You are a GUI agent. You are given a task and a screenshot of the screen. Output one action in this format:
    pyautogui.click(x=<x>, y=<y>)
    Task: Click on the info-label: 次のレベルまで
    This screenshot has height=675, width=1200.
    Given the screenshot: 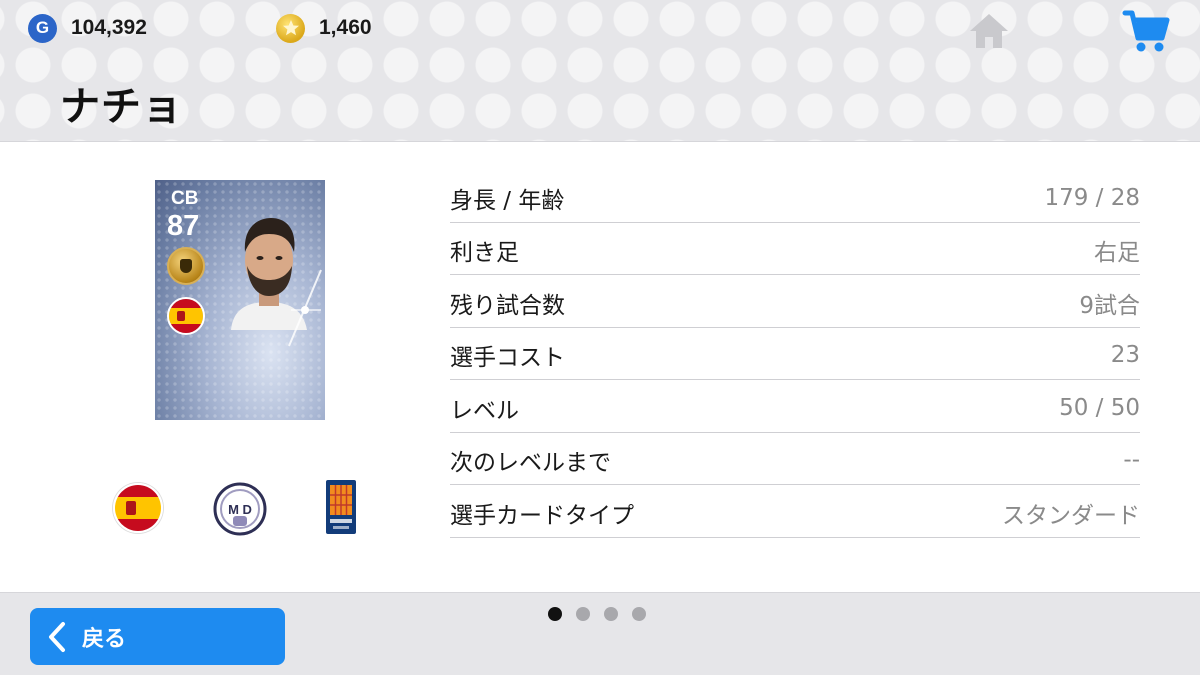 What is the action you would take?
    pyautogui.click(x=530, y=463)
    